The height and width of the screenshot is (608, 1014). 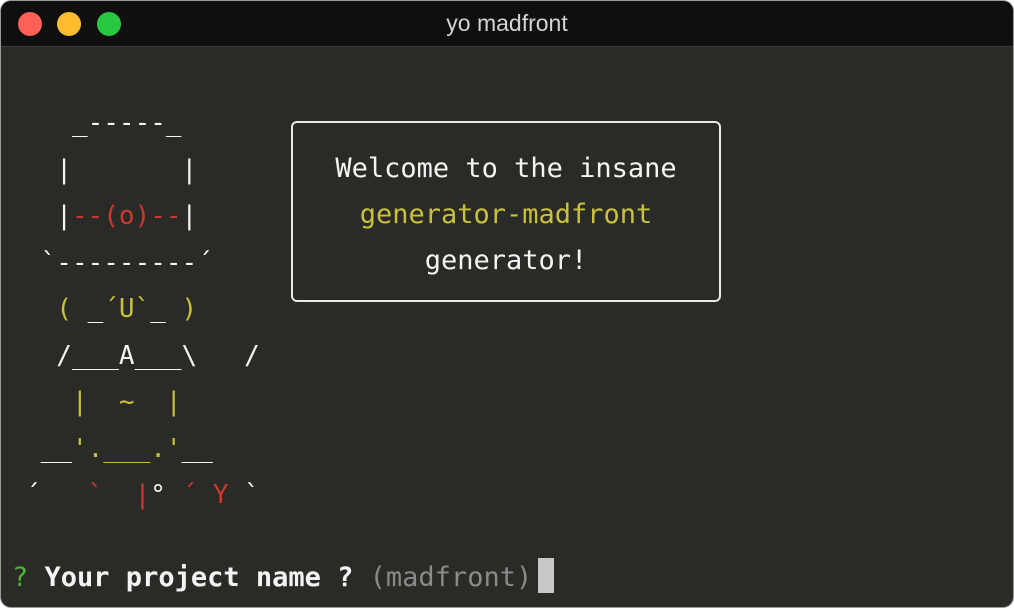 What do you see at coordinates (127, 309) in the screenshot?
I see `ascii-art-segment: ´U`` at bounding box center [127, 309].